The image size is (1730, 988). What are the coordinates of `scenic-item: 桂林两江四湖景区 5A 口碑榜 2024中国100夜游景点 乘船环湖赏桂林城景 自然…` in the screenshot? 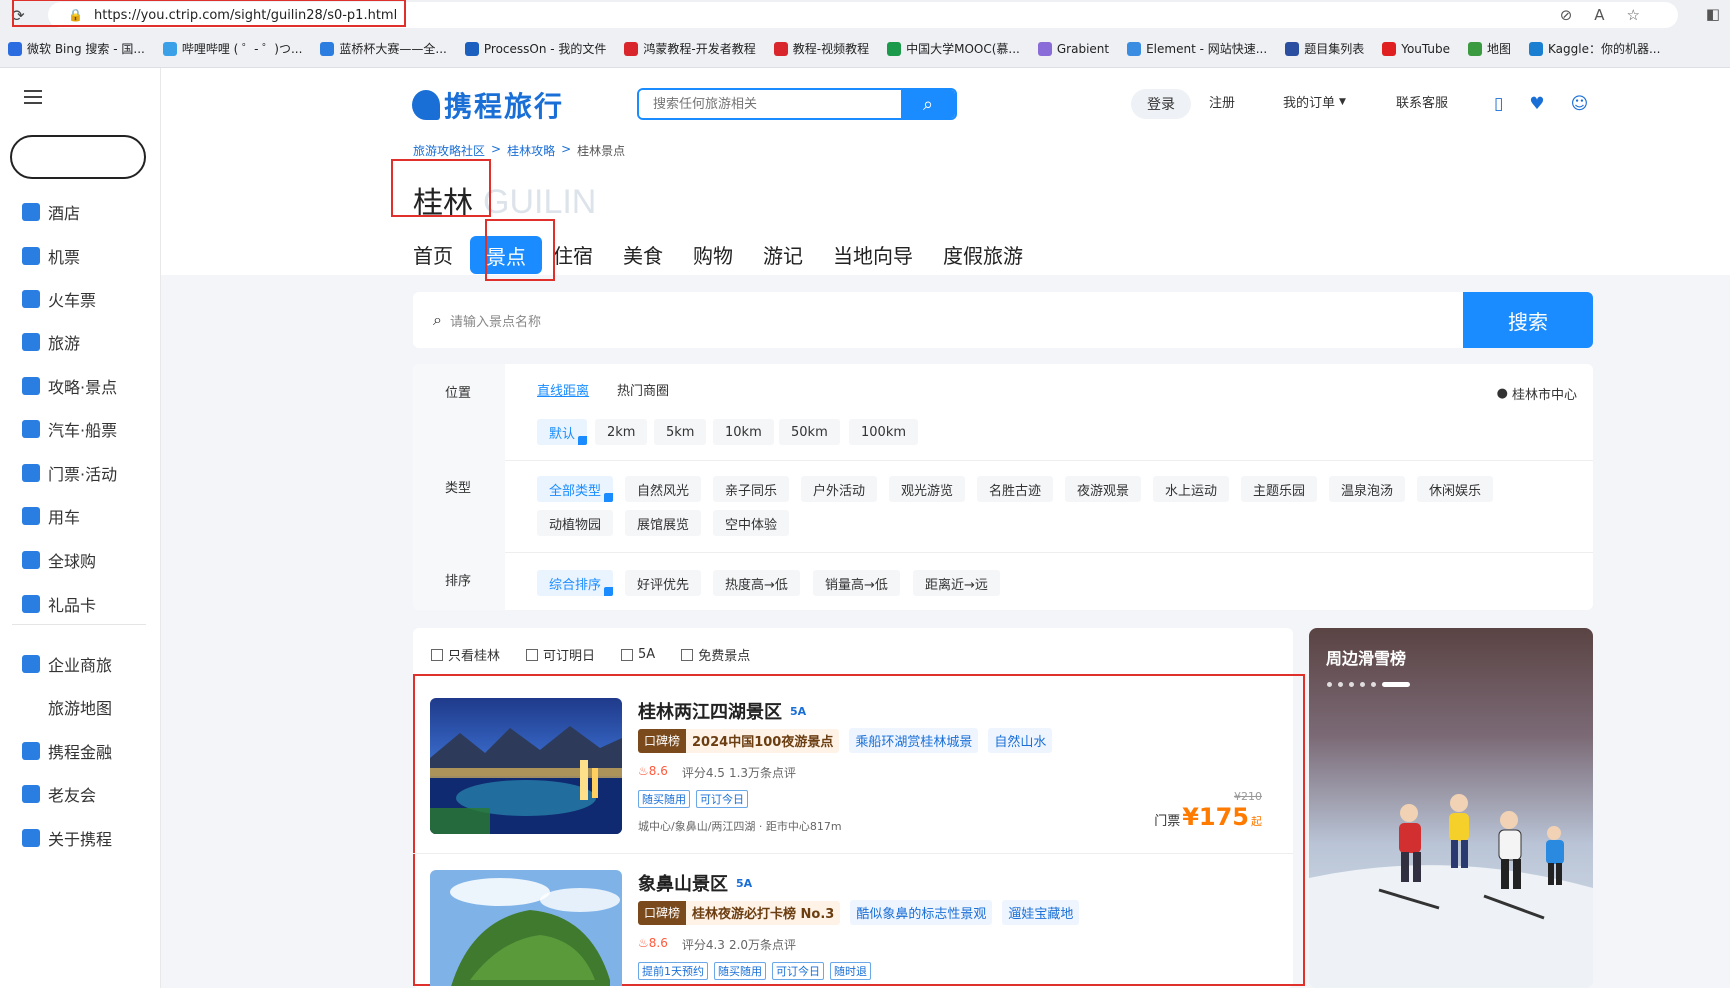 It's located at (855, 768).